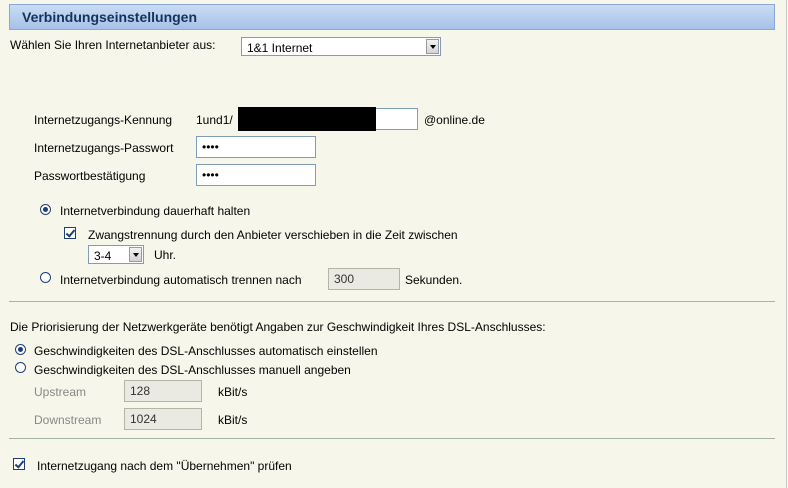  I want to click on auto-disconnect-radio, so click(45, 277).